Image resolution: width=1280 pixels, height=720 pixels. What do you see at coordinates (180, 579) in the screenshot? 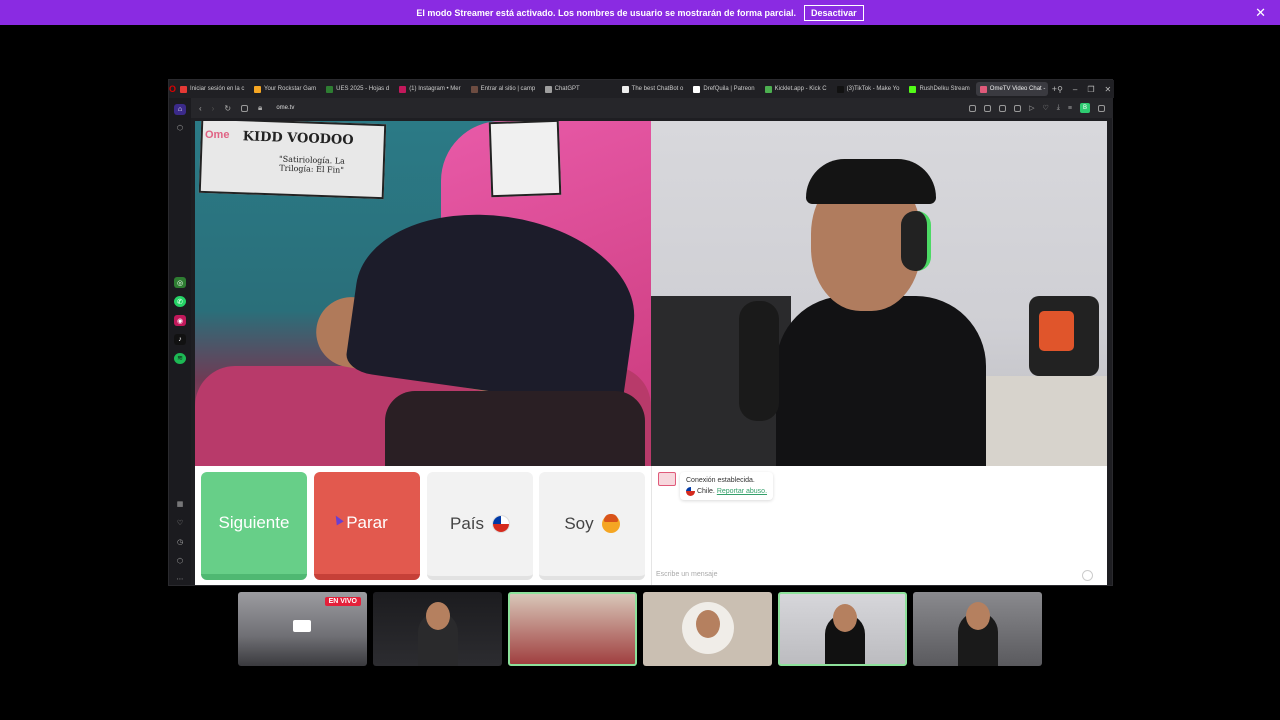
I see `more-icon: ⋯` at bounding box center [180, 579].